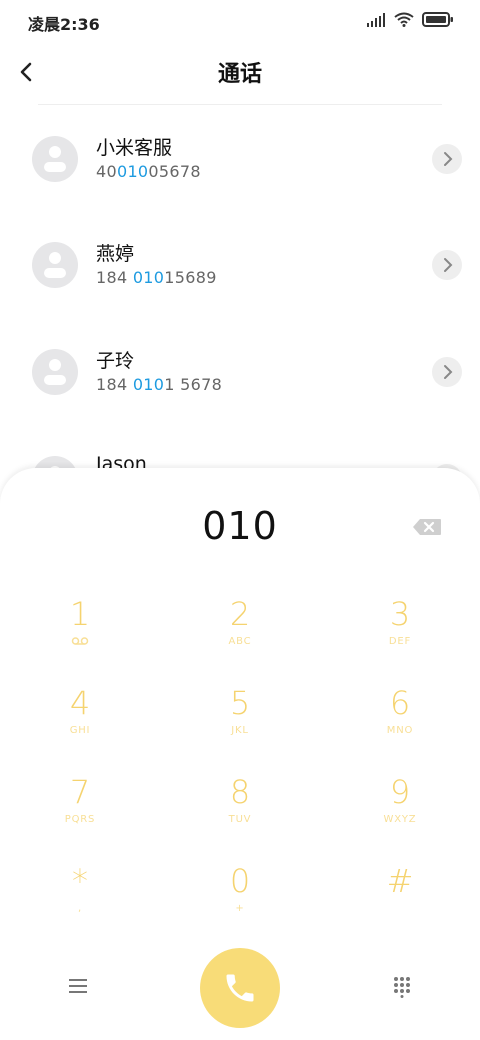 This screenshot has width=480, height=1040. Describe the element at coordinates (437, 19) in the screenshot. I see `battery-icon` at that location.